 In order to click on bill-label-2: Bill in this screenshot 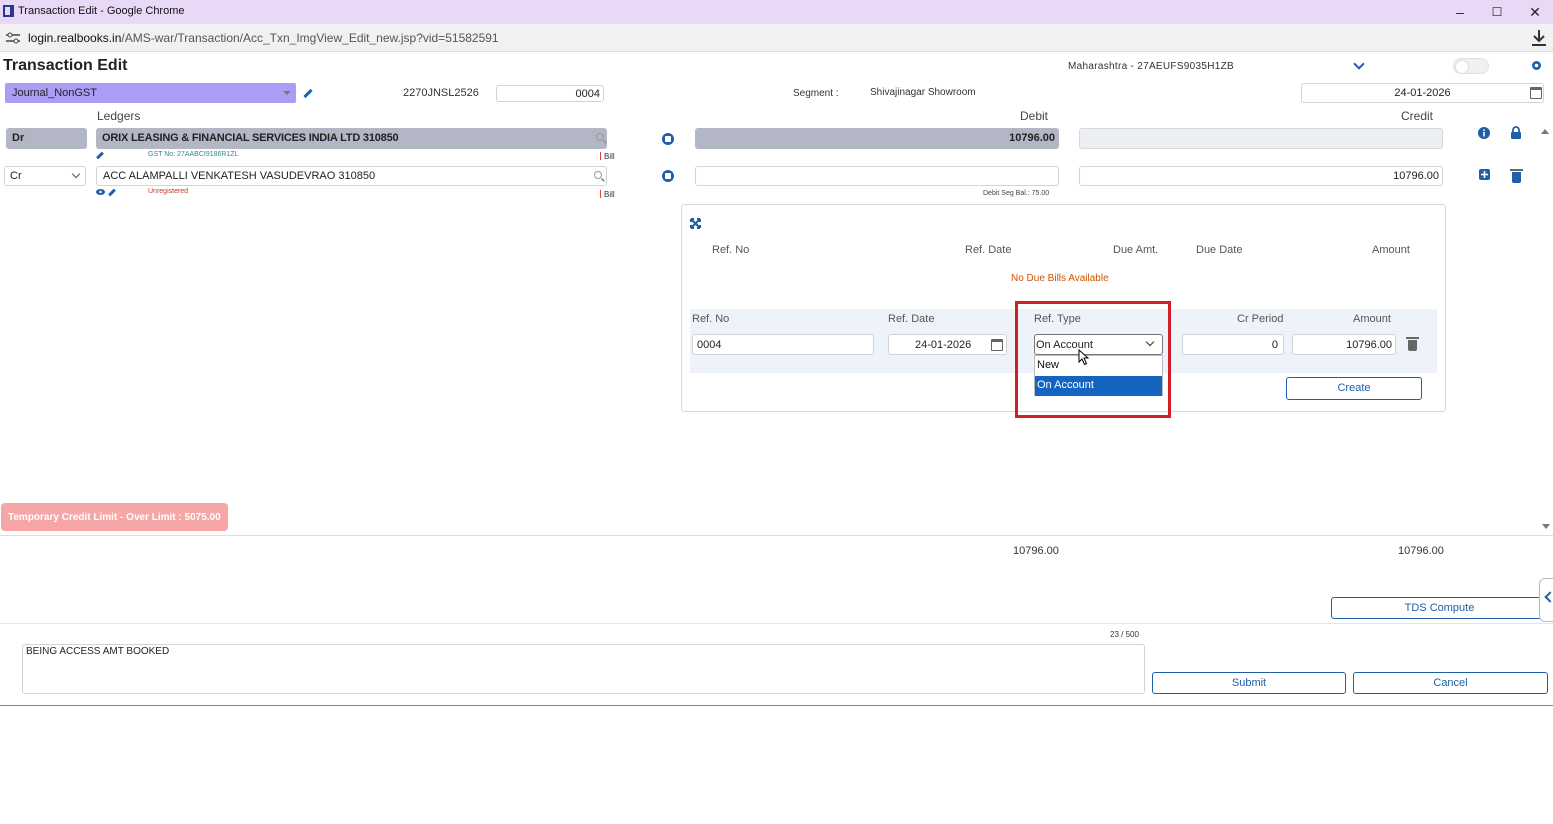, I will do `click(609, 194)`.